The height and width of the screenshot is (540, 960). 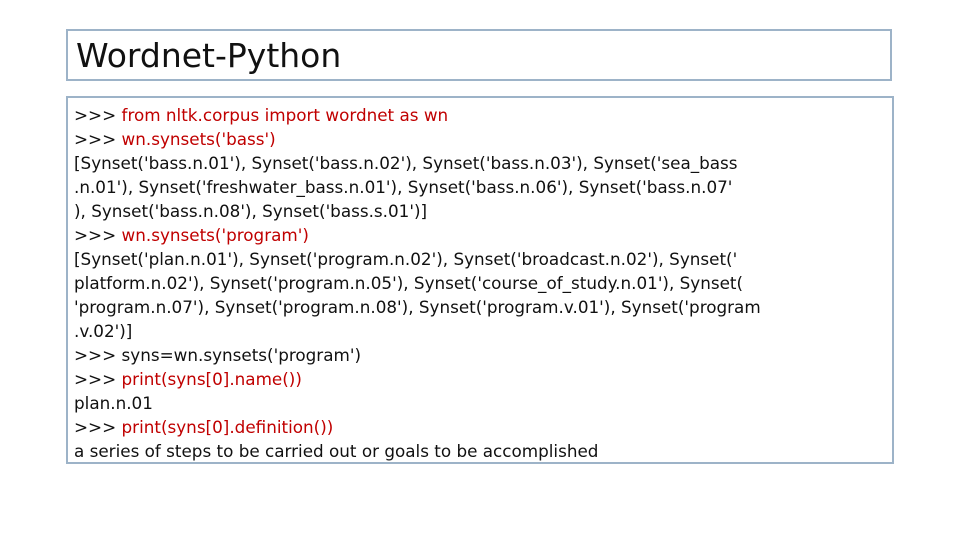 What do you see at coordinates (113, 403) in the screenshot?
I see `code-text: plan.n.01` at bounding box center [113, 403].